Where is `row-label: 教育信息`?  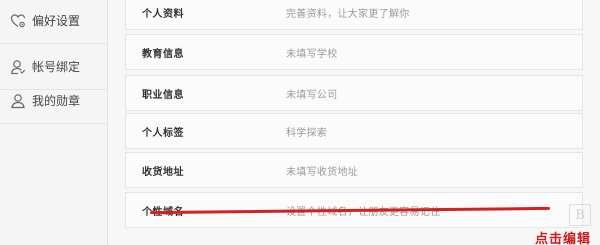 row-label: 教育信息 is located at coordinates (163, 54).